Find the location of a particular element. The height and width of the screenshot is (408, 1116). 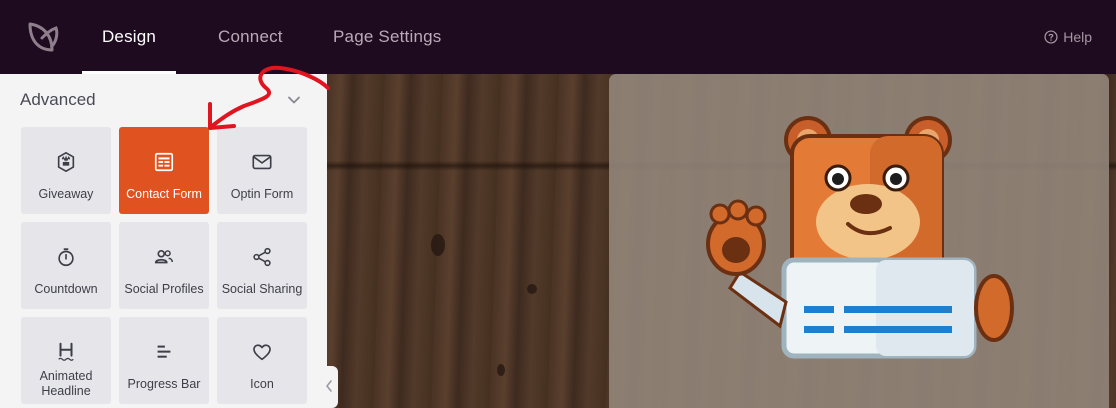

block-countdown: Countdown is located at coordinates (66, 265).